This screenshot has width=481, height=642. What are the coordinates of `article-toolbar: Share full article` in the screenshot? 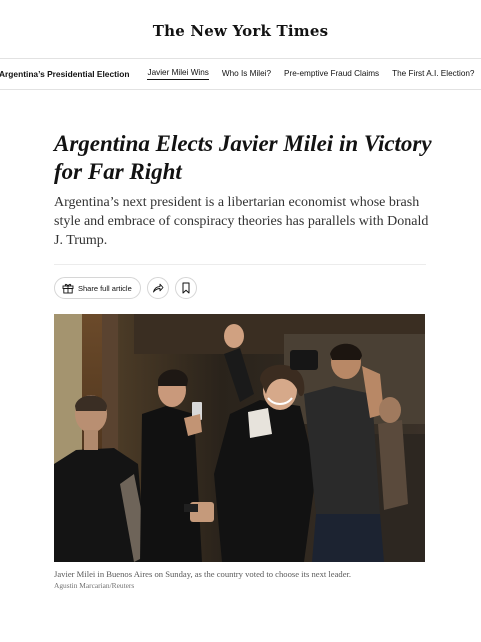 It's located at (125, 288).